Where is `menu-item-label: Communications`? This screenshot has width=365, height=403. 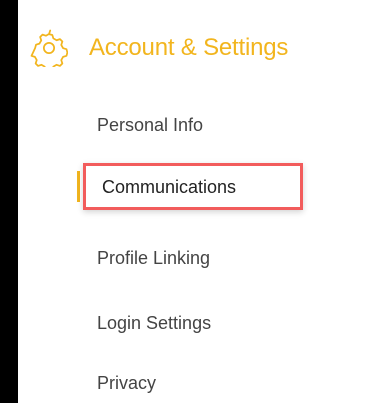 menu-item-label: Communications is located at coordinates (169, 187).